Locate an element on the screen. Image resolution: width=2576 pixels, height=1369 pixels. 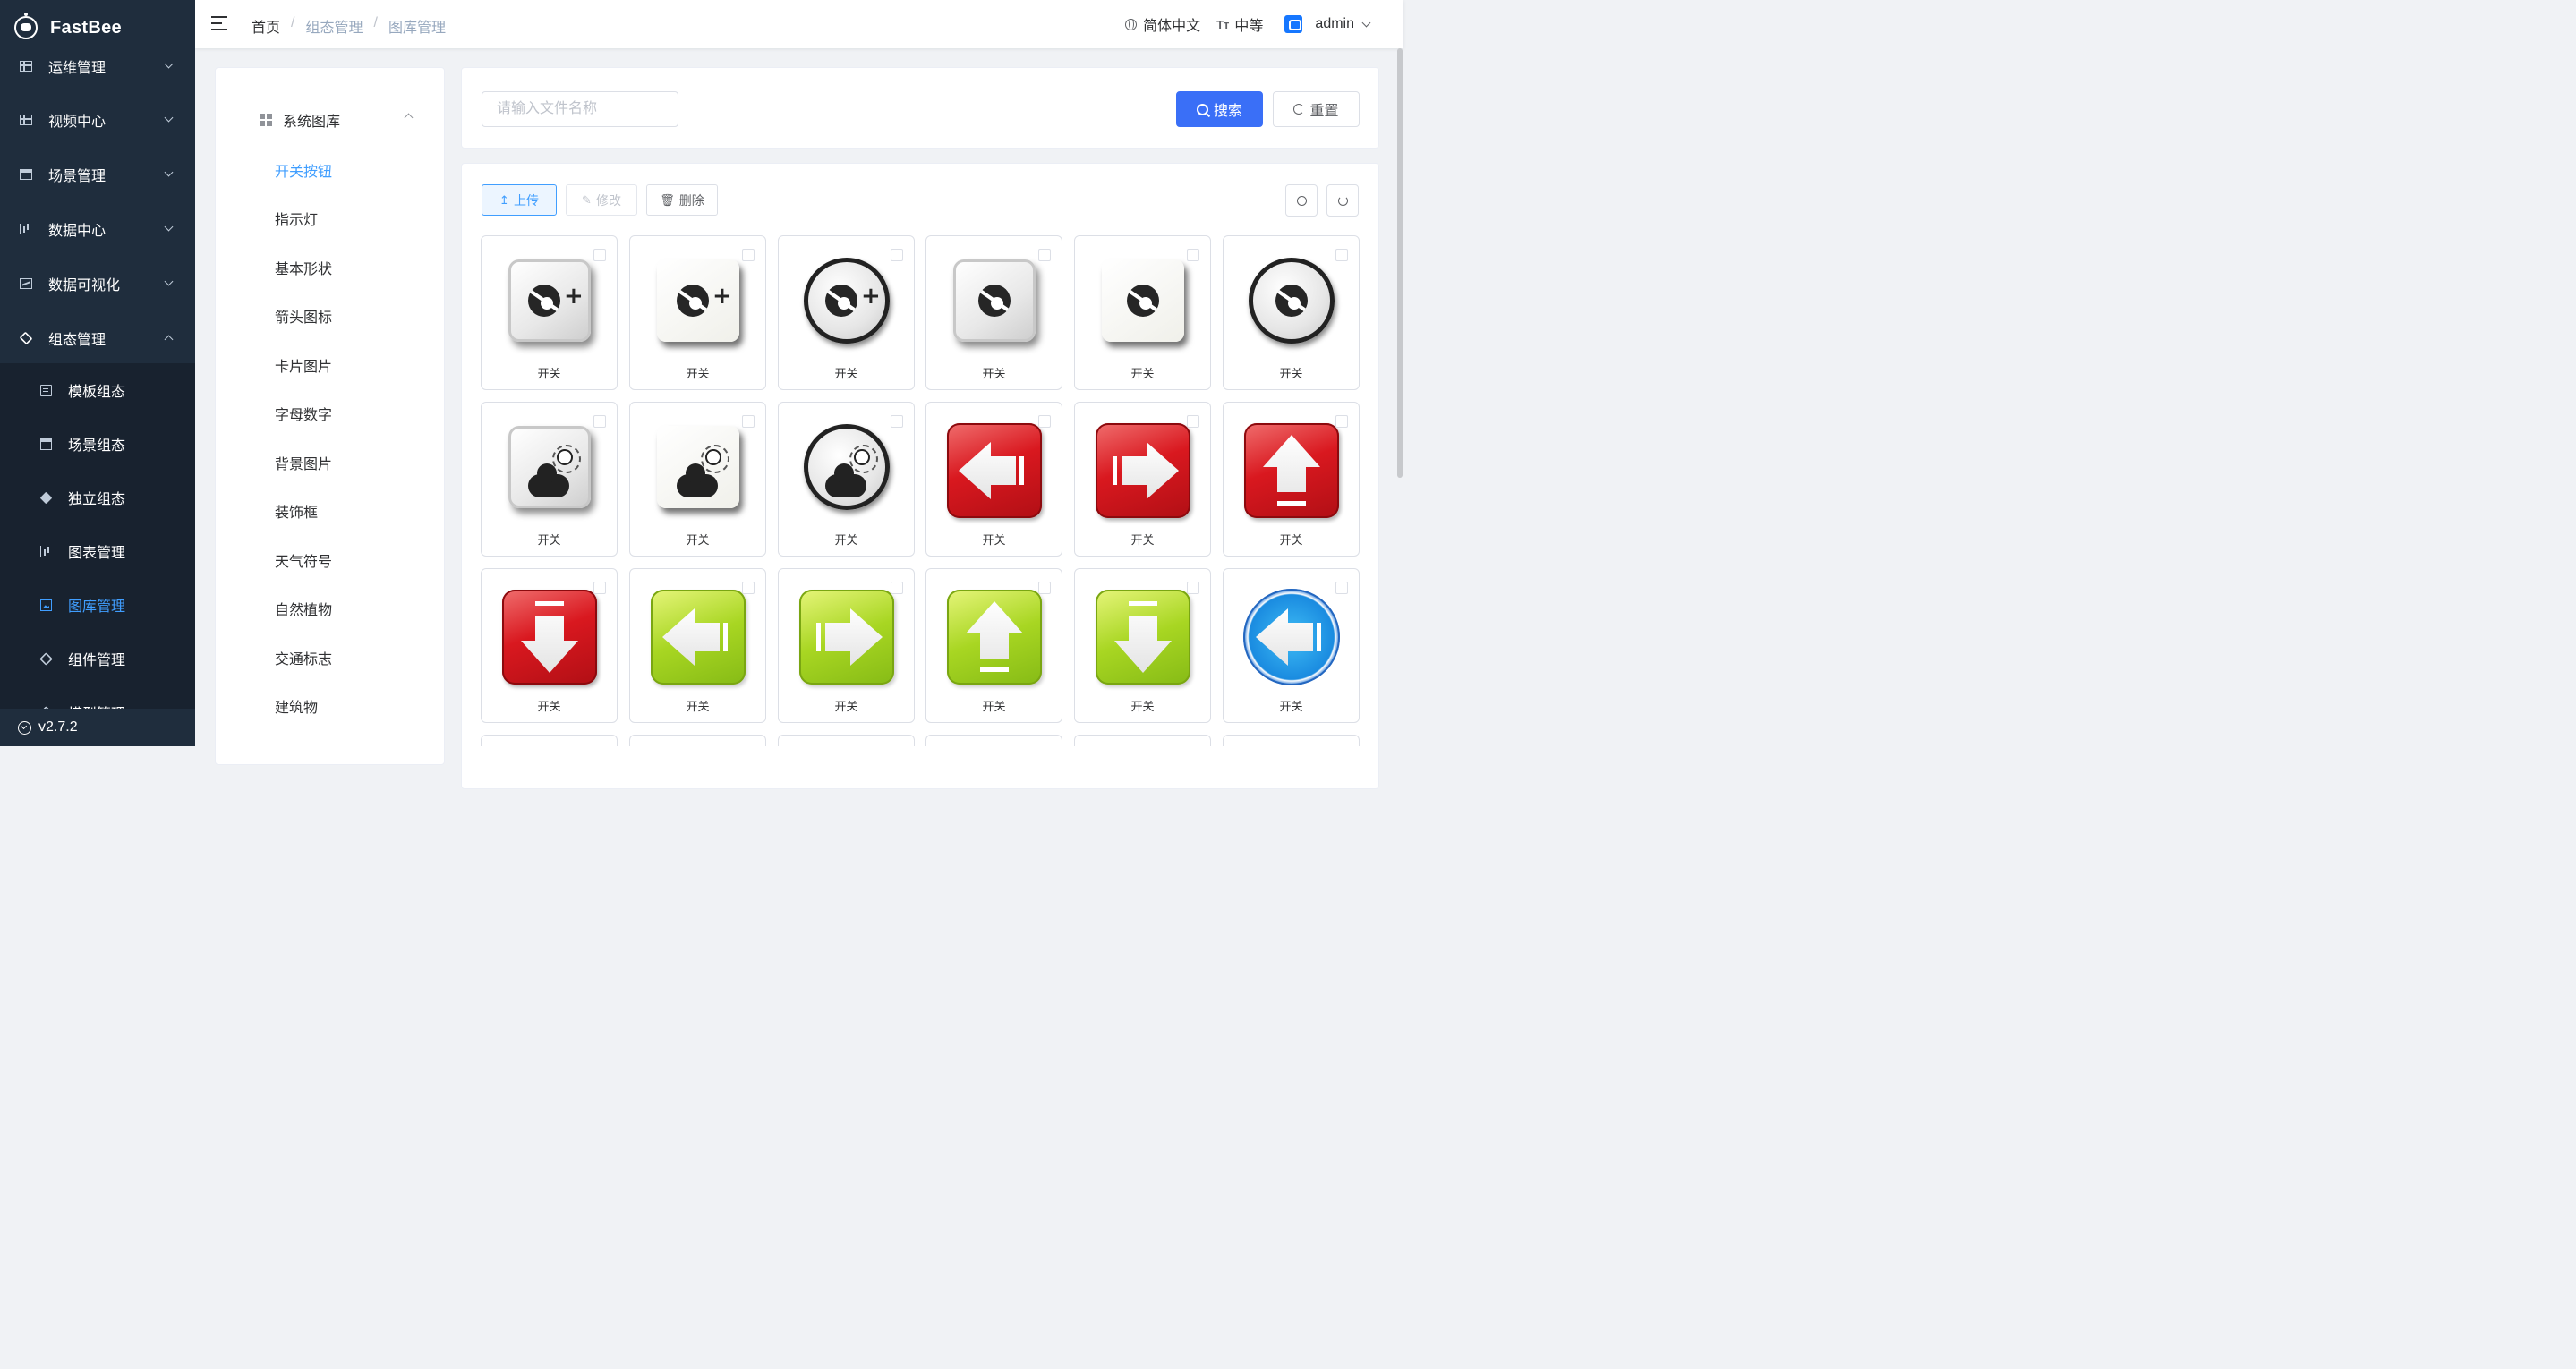
category-item: 卡片图片 is located at coordinates (303, 365).